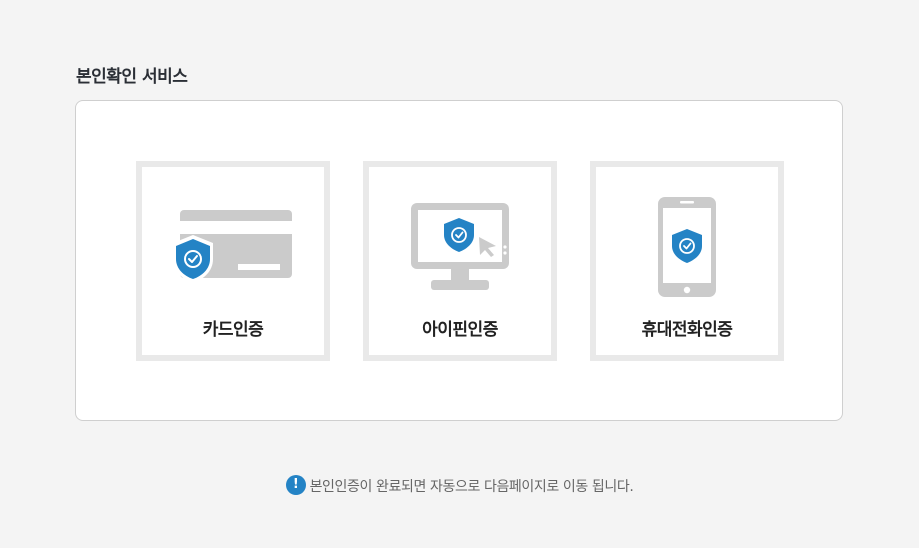 This screenshot has width=919, height=548. Describe the element at coordinates (295, 485) in the screenshot. I see `exclamation-icon: !` at that location.